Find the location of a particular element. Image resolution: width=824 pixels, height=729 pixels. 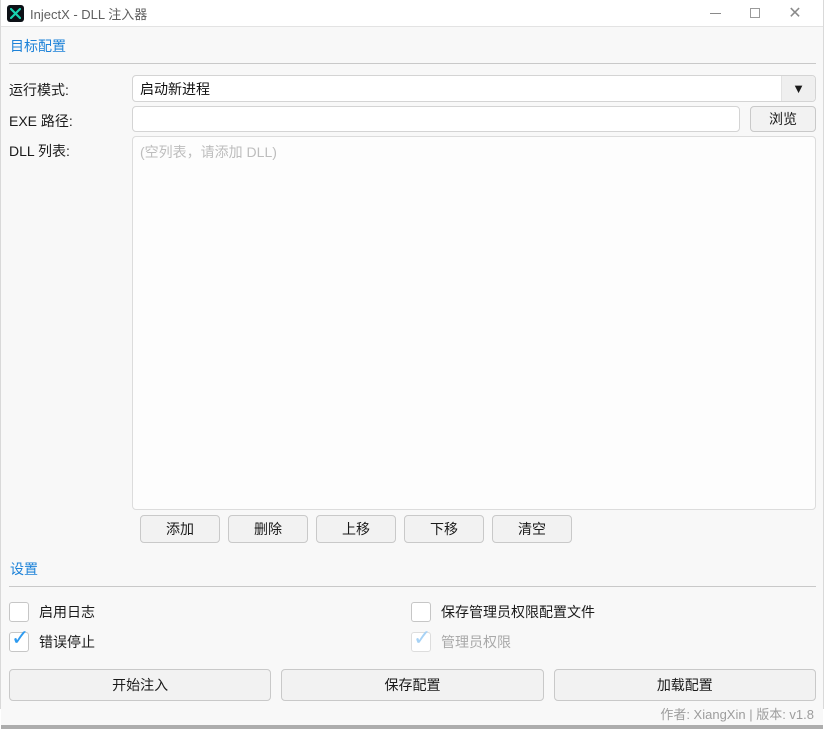

x-logo-icon is located at coordinates (15, 13).